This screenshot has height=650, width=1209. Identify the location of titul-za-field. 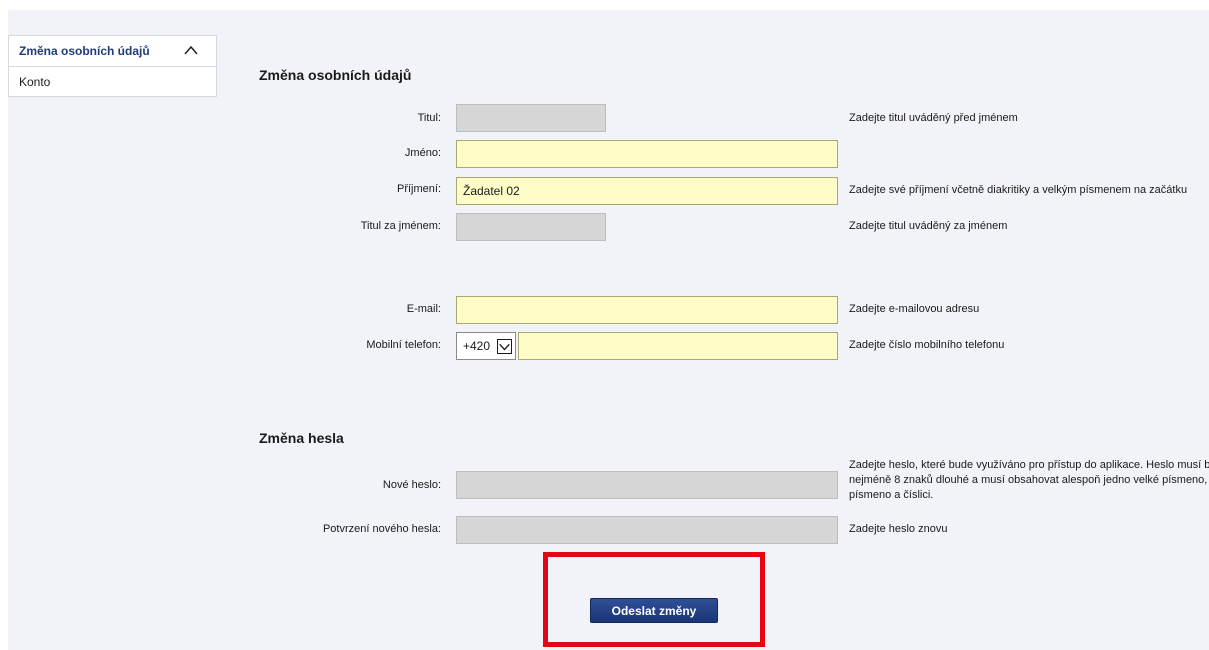
(531, 227).